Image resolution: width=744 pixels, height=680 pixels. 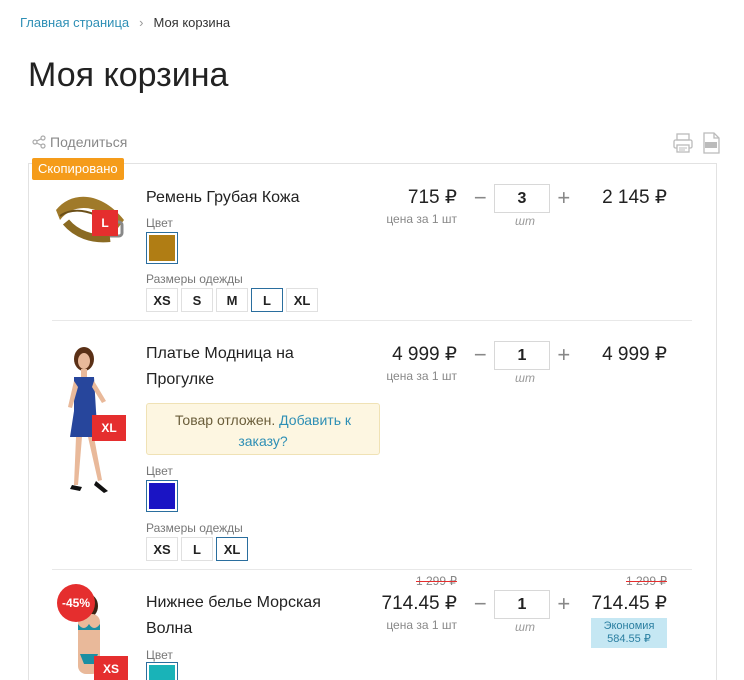 What do you see at coordinates (128, 75) in the screenshot?
I see `page-title: Моя корзина` at bounding box center [128, 75].